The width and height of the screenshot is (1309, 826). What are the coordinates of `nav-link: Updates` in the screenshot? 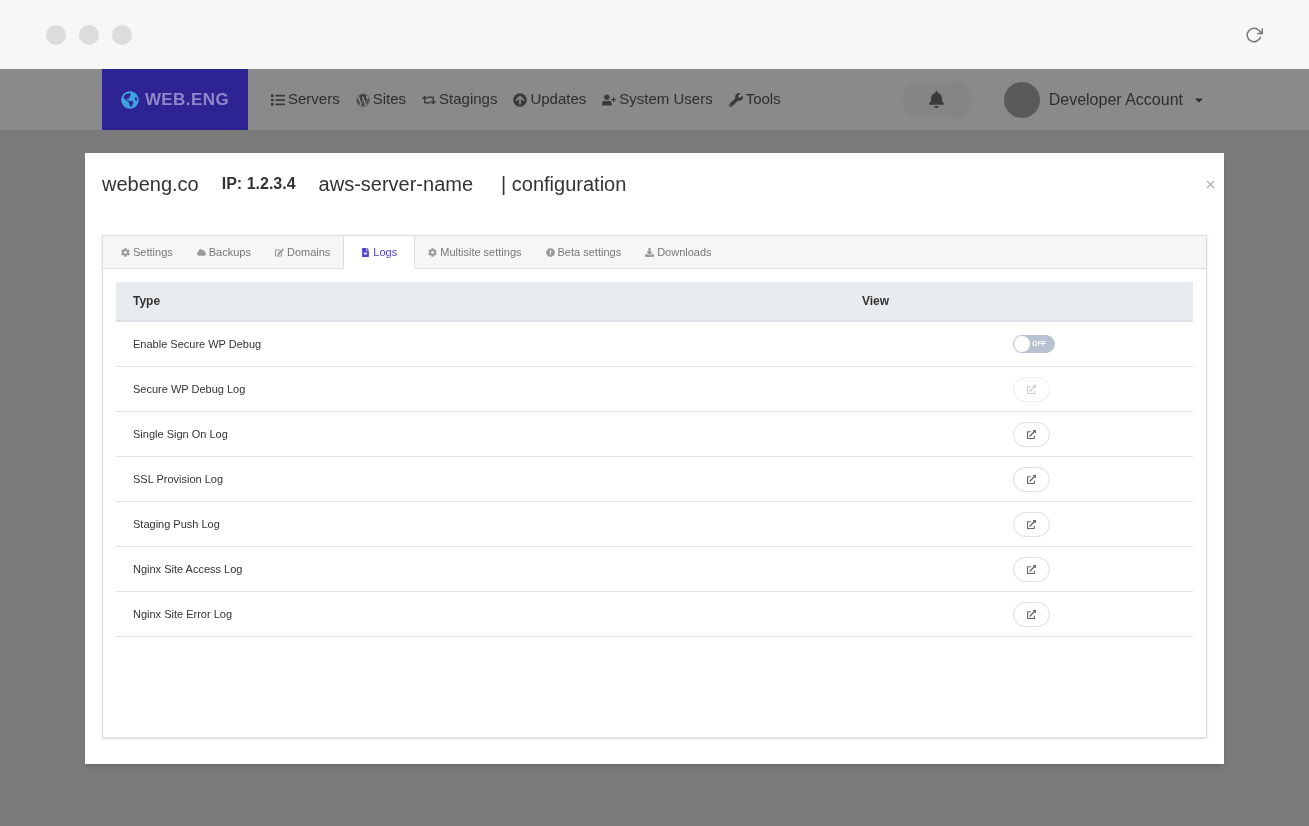 It's located at (550, 99).